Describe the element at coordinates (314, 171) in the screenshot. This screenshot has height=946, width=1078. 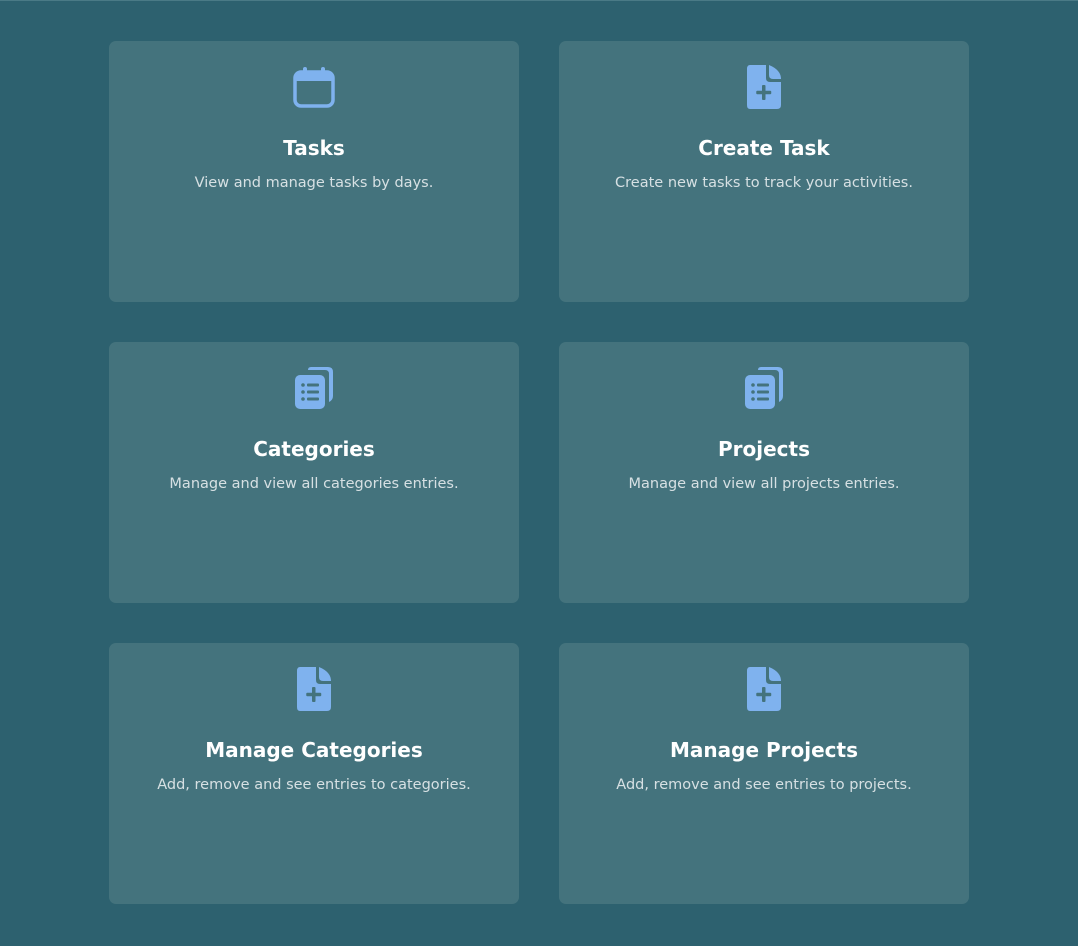
I see `card-tasks: Tasks View and manage tasks by days.` at that location.